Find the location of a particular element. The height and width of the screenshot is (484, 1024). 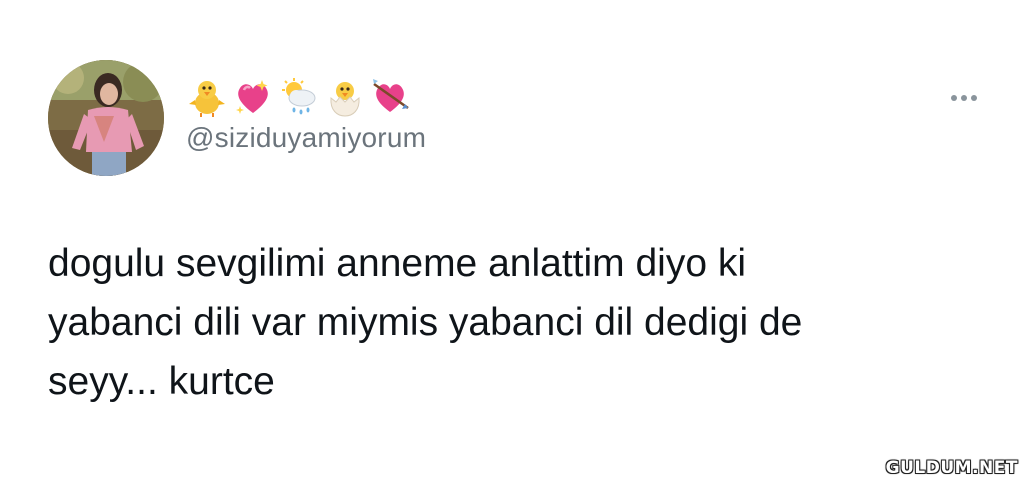

tweet-text-line: dogulu sevgilimi anneme anlattim diyo ki is located at coordinates (397, 263).